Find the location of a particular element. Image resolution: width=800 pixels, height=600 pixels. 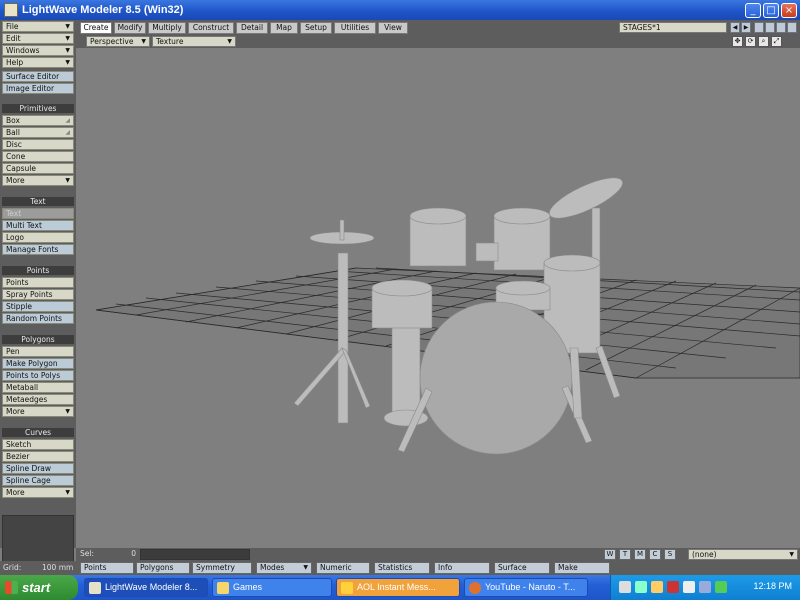

manage-fonts-button: Manage Fonts is located at coordinates (38, 249).